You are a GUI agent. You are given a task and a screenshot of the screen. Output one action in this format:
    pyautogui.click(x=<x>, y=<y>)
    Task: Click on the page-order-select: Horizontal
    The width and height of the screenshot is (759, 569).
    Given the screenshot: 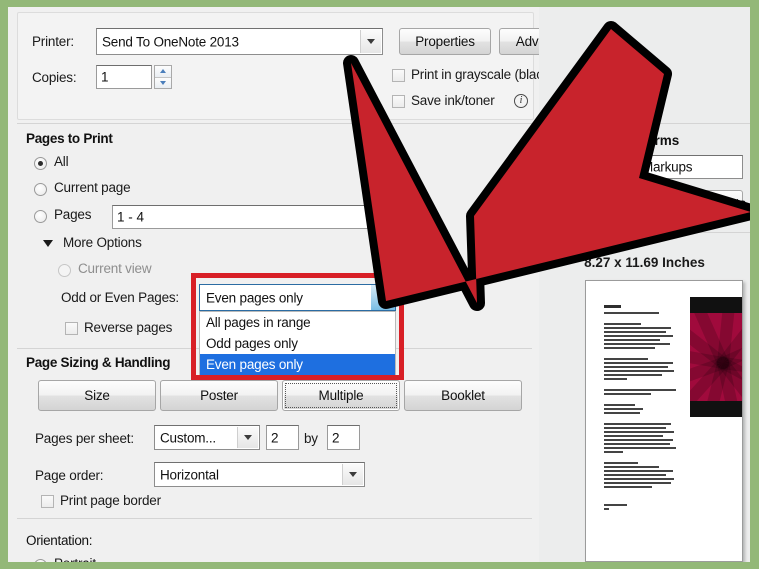 What is the action you would take?
    pyautogui.click(x=259, y=474)
    